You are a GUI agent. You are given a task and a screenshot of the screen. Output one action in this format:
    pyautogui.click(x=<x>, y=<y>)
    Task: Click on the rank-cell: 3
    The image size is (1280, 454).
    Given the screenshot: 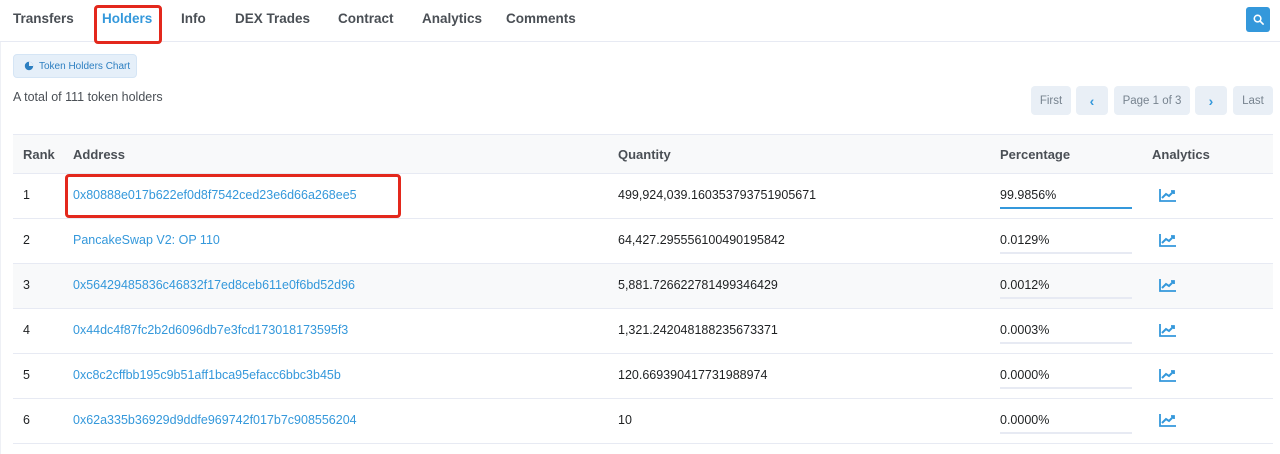 What is the action you would take?
    pyautogui.click(x=26, y=285)
    